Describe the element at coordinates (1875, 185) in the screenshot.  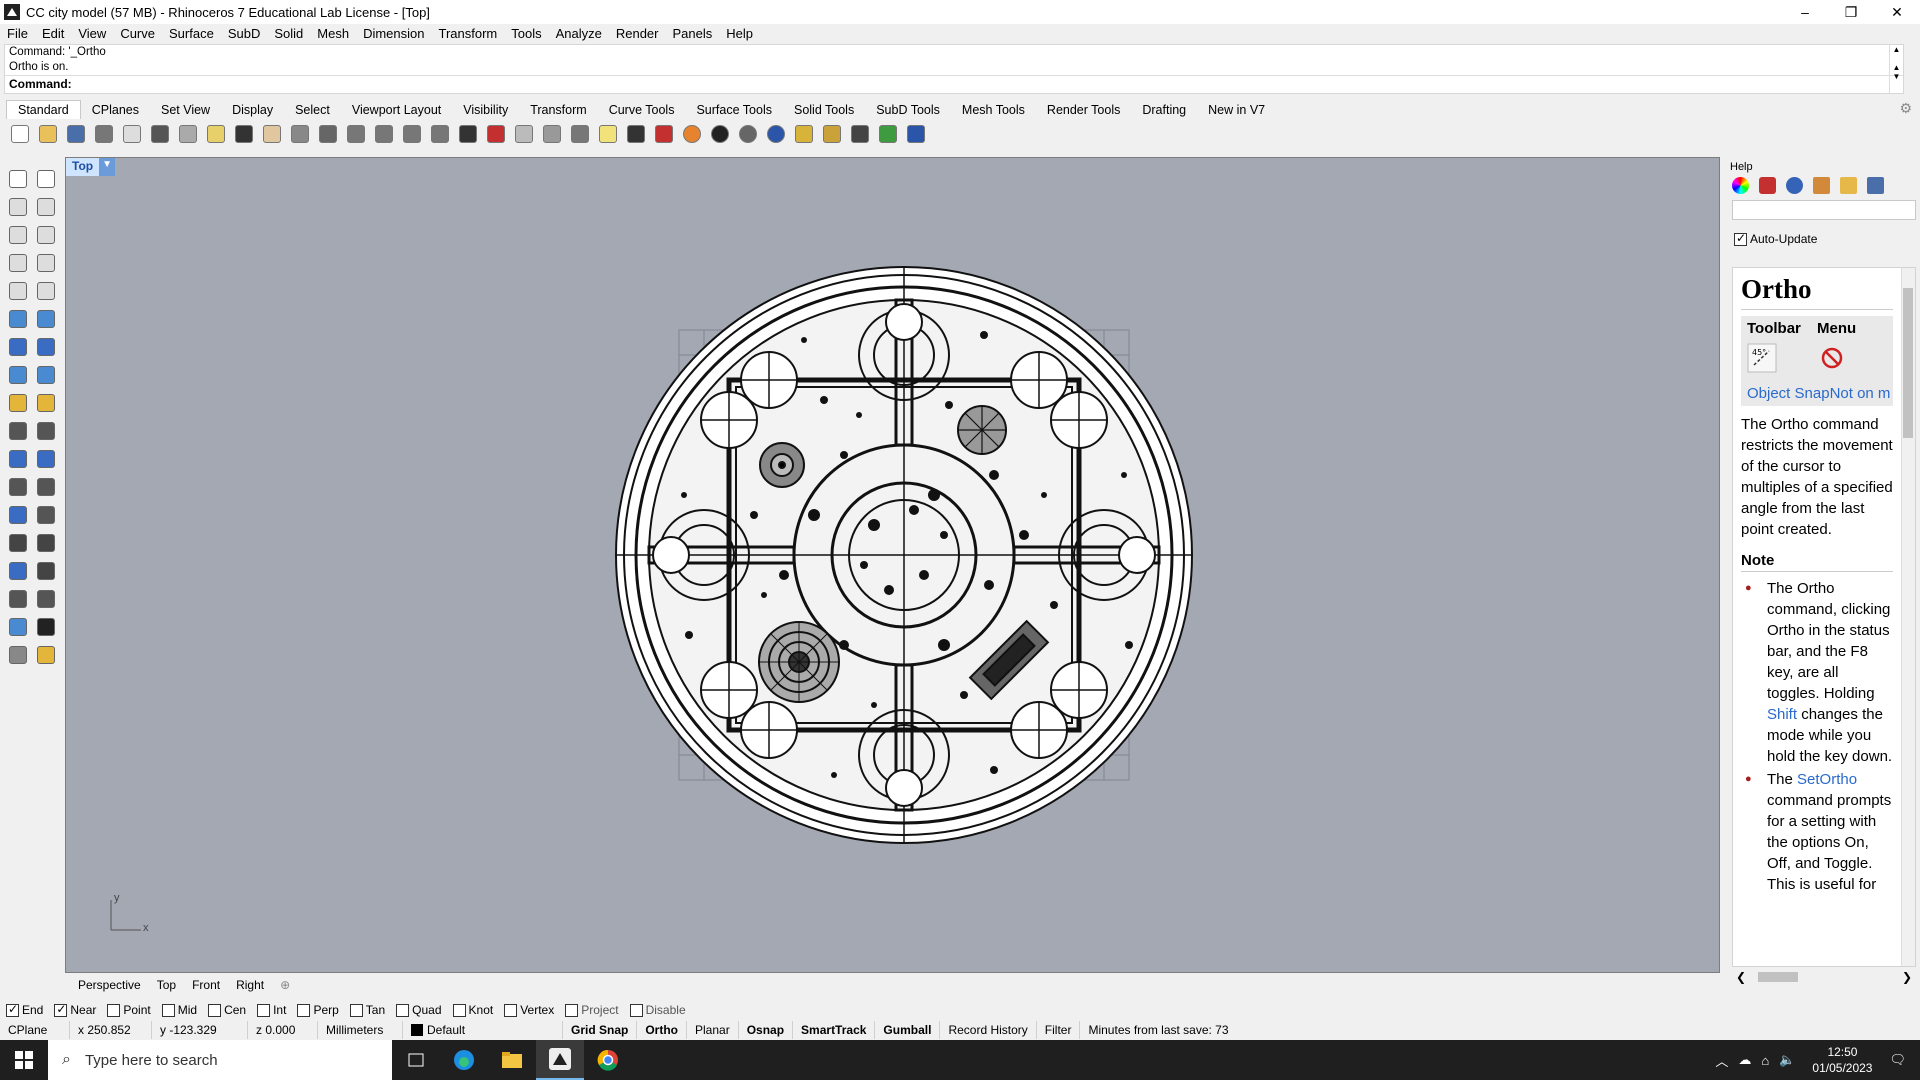
I see `help-panel-icon` at that location.